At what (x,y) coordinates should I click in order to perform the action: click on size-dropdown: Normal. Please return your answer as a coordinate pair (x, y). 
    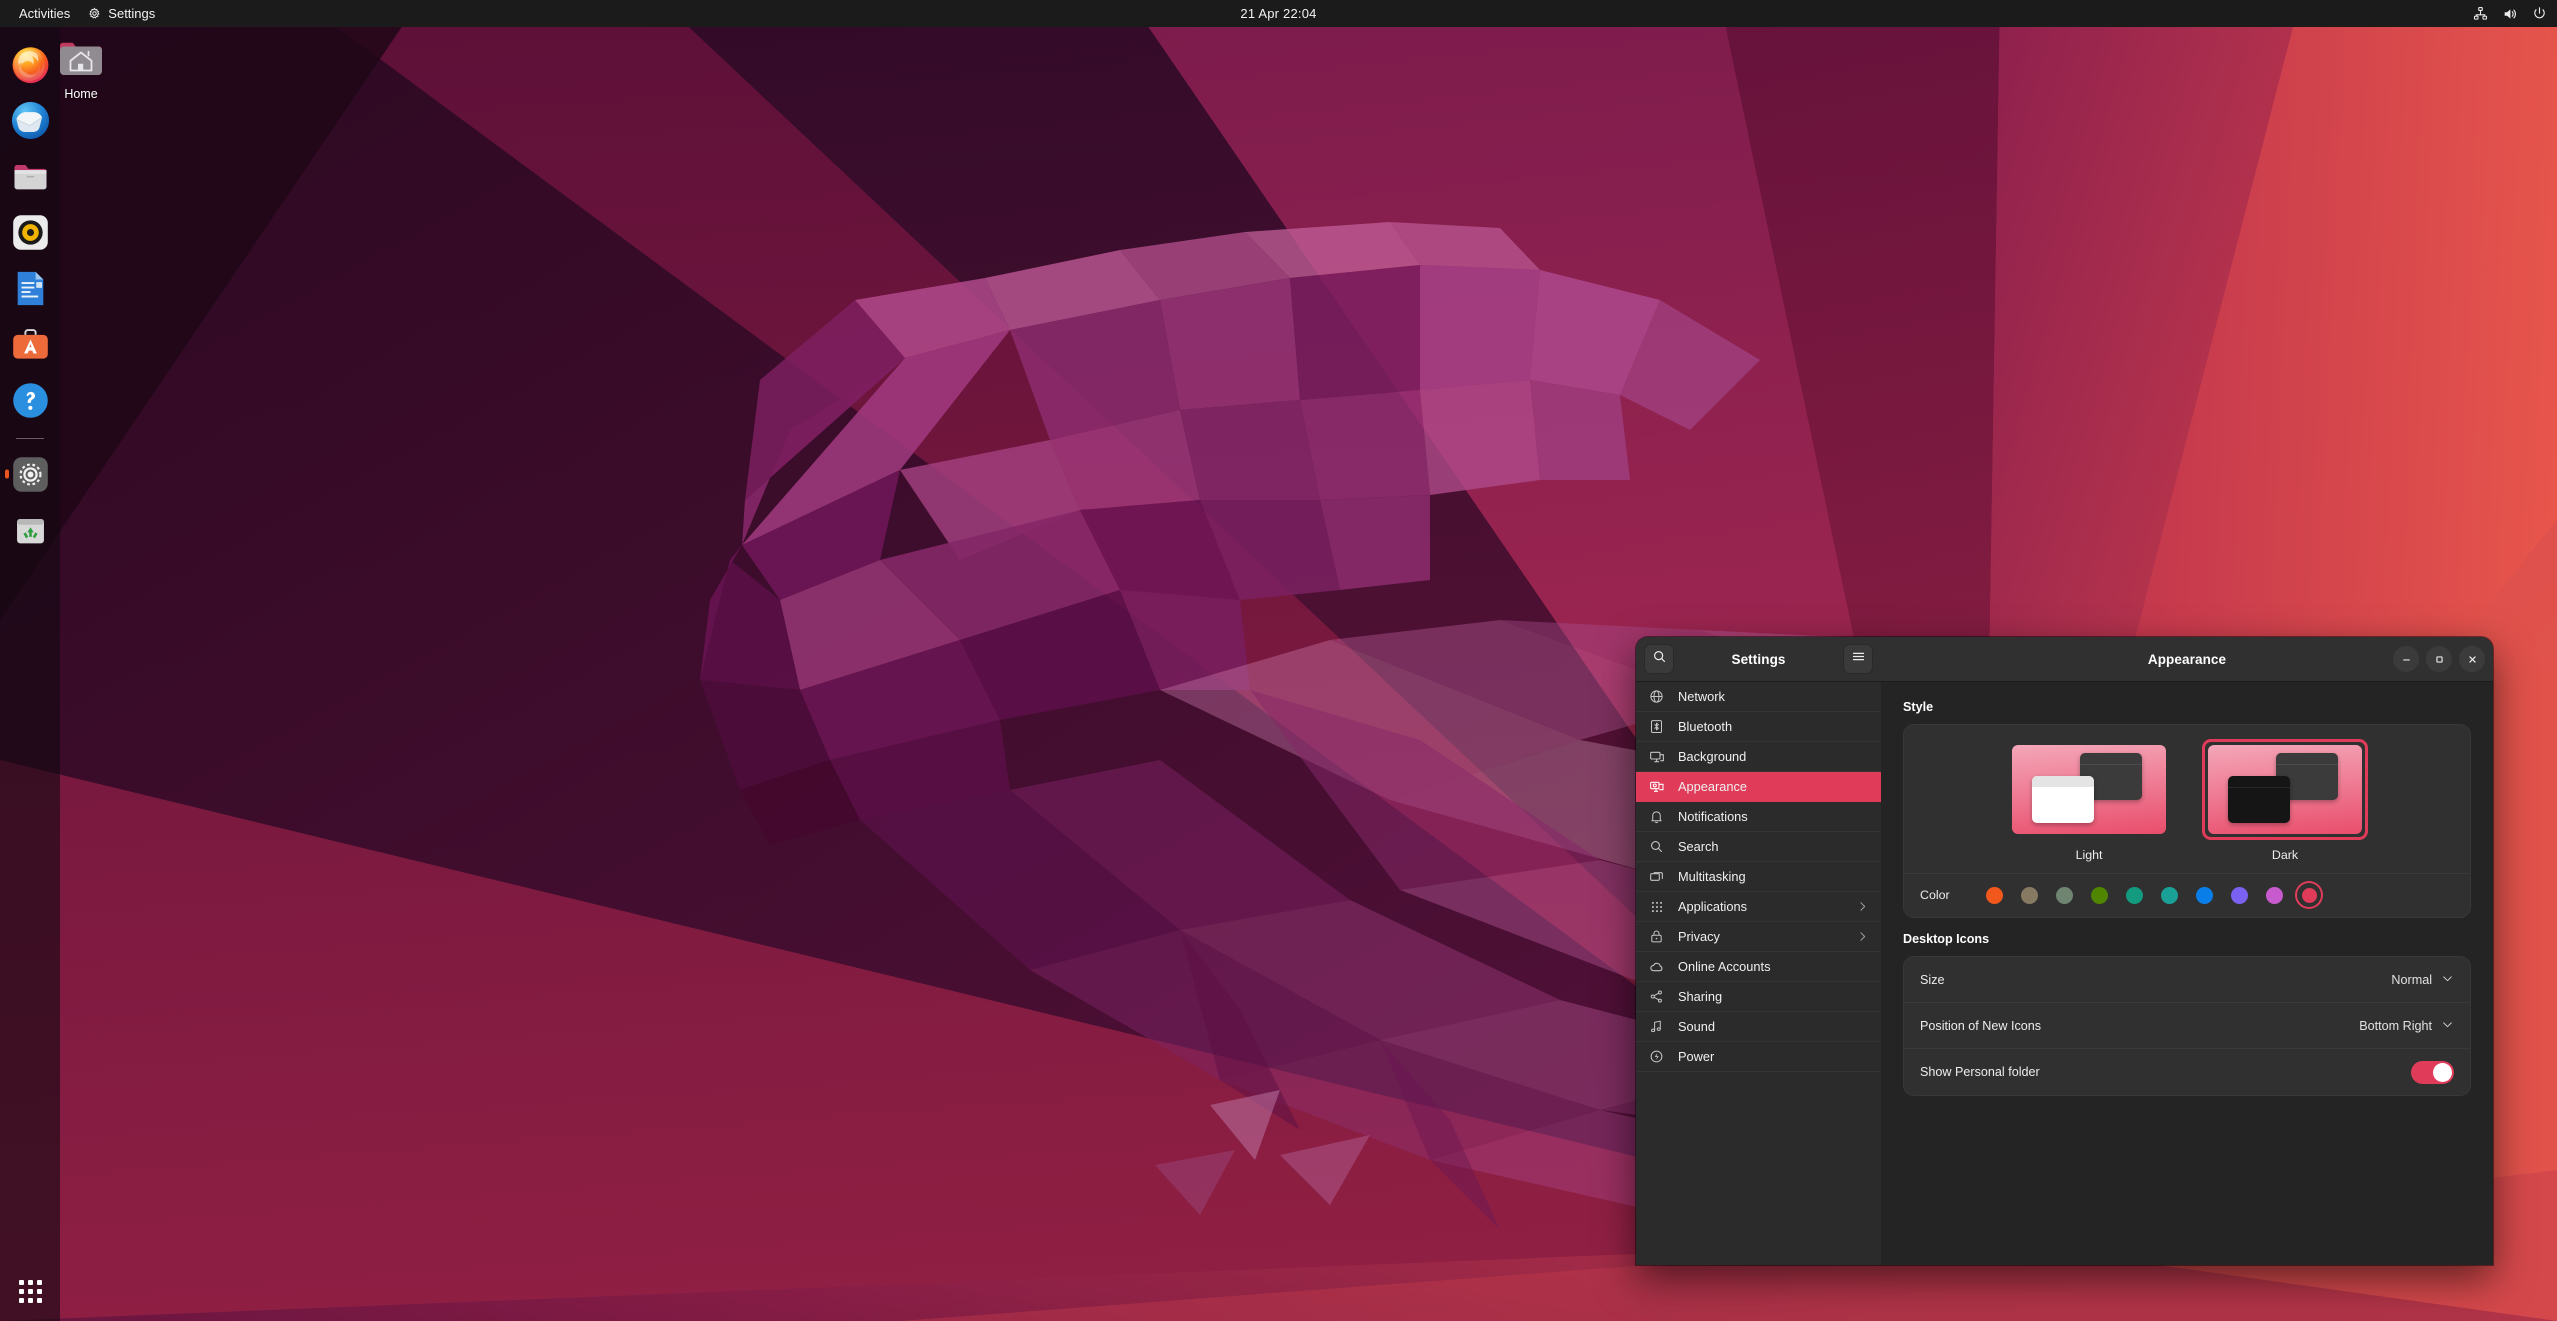
    Looking at the image, I should click on (2422, 980).